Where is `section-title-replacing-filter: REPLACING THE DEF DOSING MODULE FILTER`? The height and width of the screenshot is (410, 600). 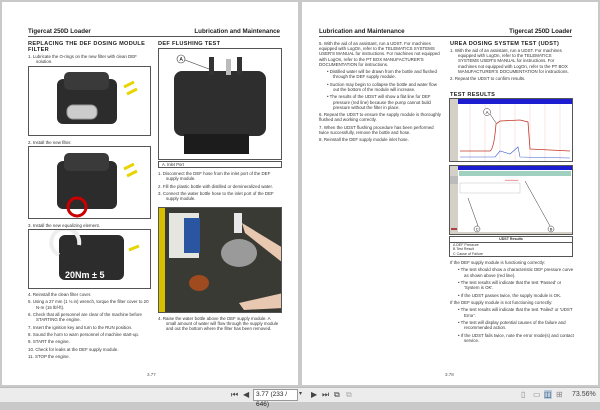
section-title-replacing-filter: REPLACING THE DEF DOSING MODULE FILTER is located at coordinates (87, 47).